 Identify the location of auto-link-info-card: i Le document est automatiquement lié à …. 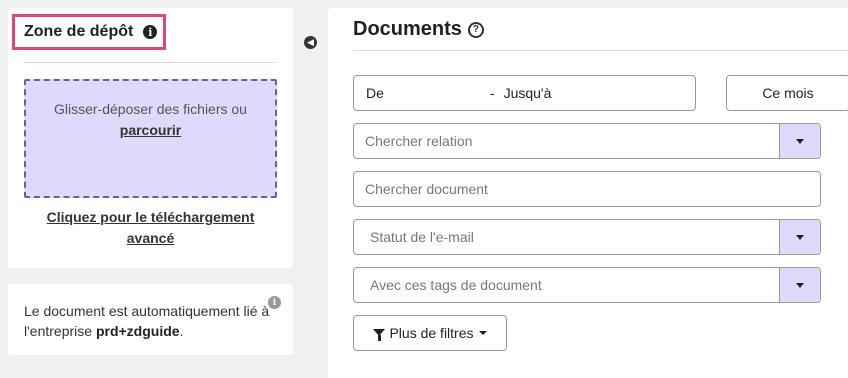
(150, 319).